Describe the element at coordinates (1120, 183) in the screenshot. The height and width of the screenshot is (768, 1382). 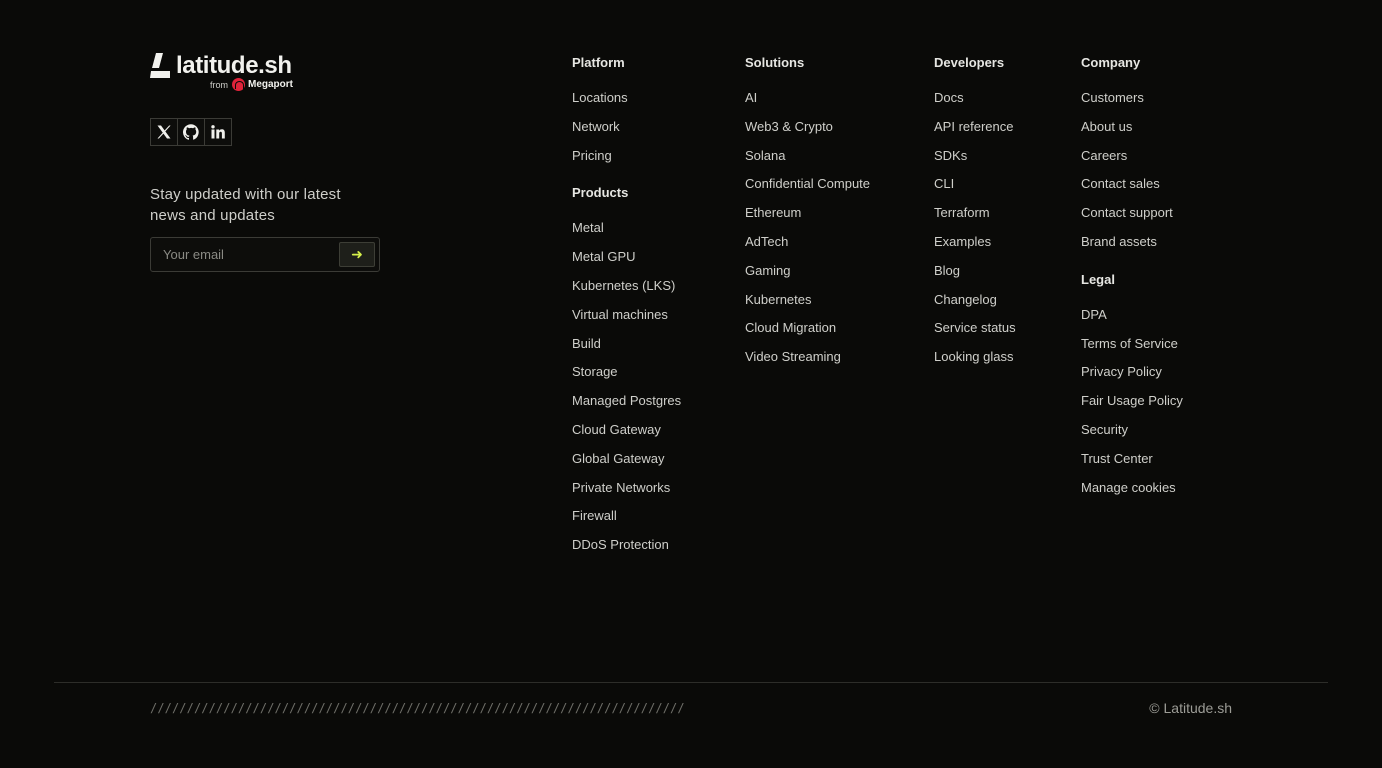
I see `footer-link: Contact sales` at that location.